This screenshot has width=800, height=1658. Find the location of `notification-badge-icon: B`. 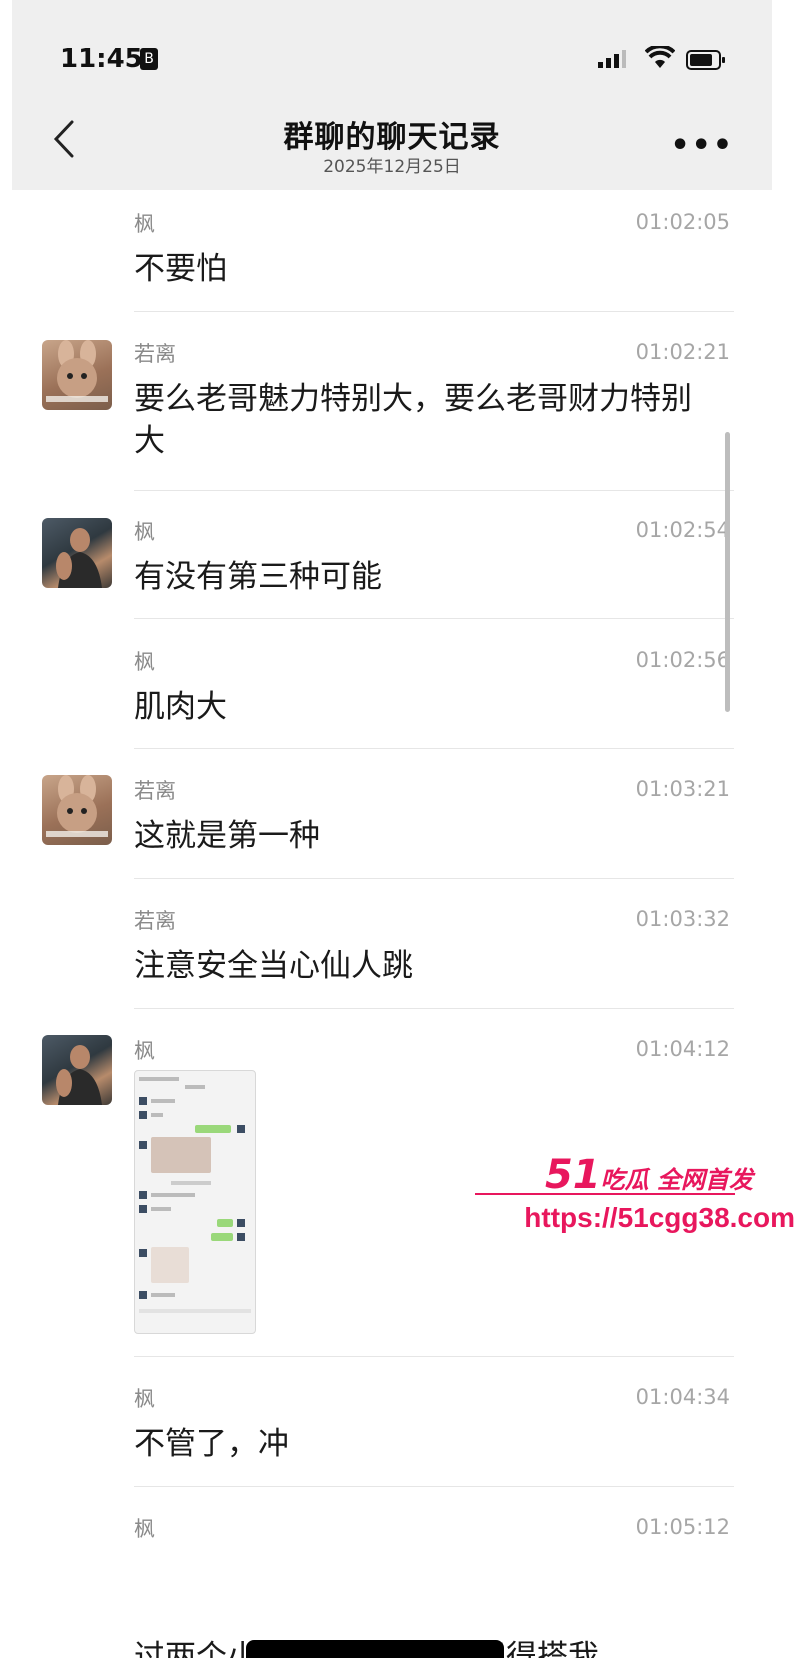

notification-badge-icon: B is located at coordinates (149, 59).